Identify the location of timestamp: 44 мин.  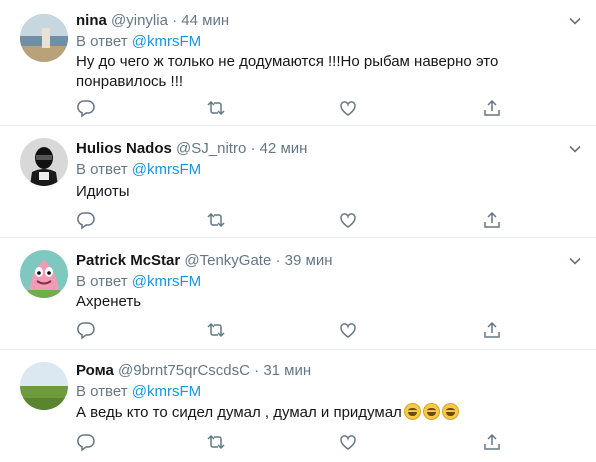
(205, 20).